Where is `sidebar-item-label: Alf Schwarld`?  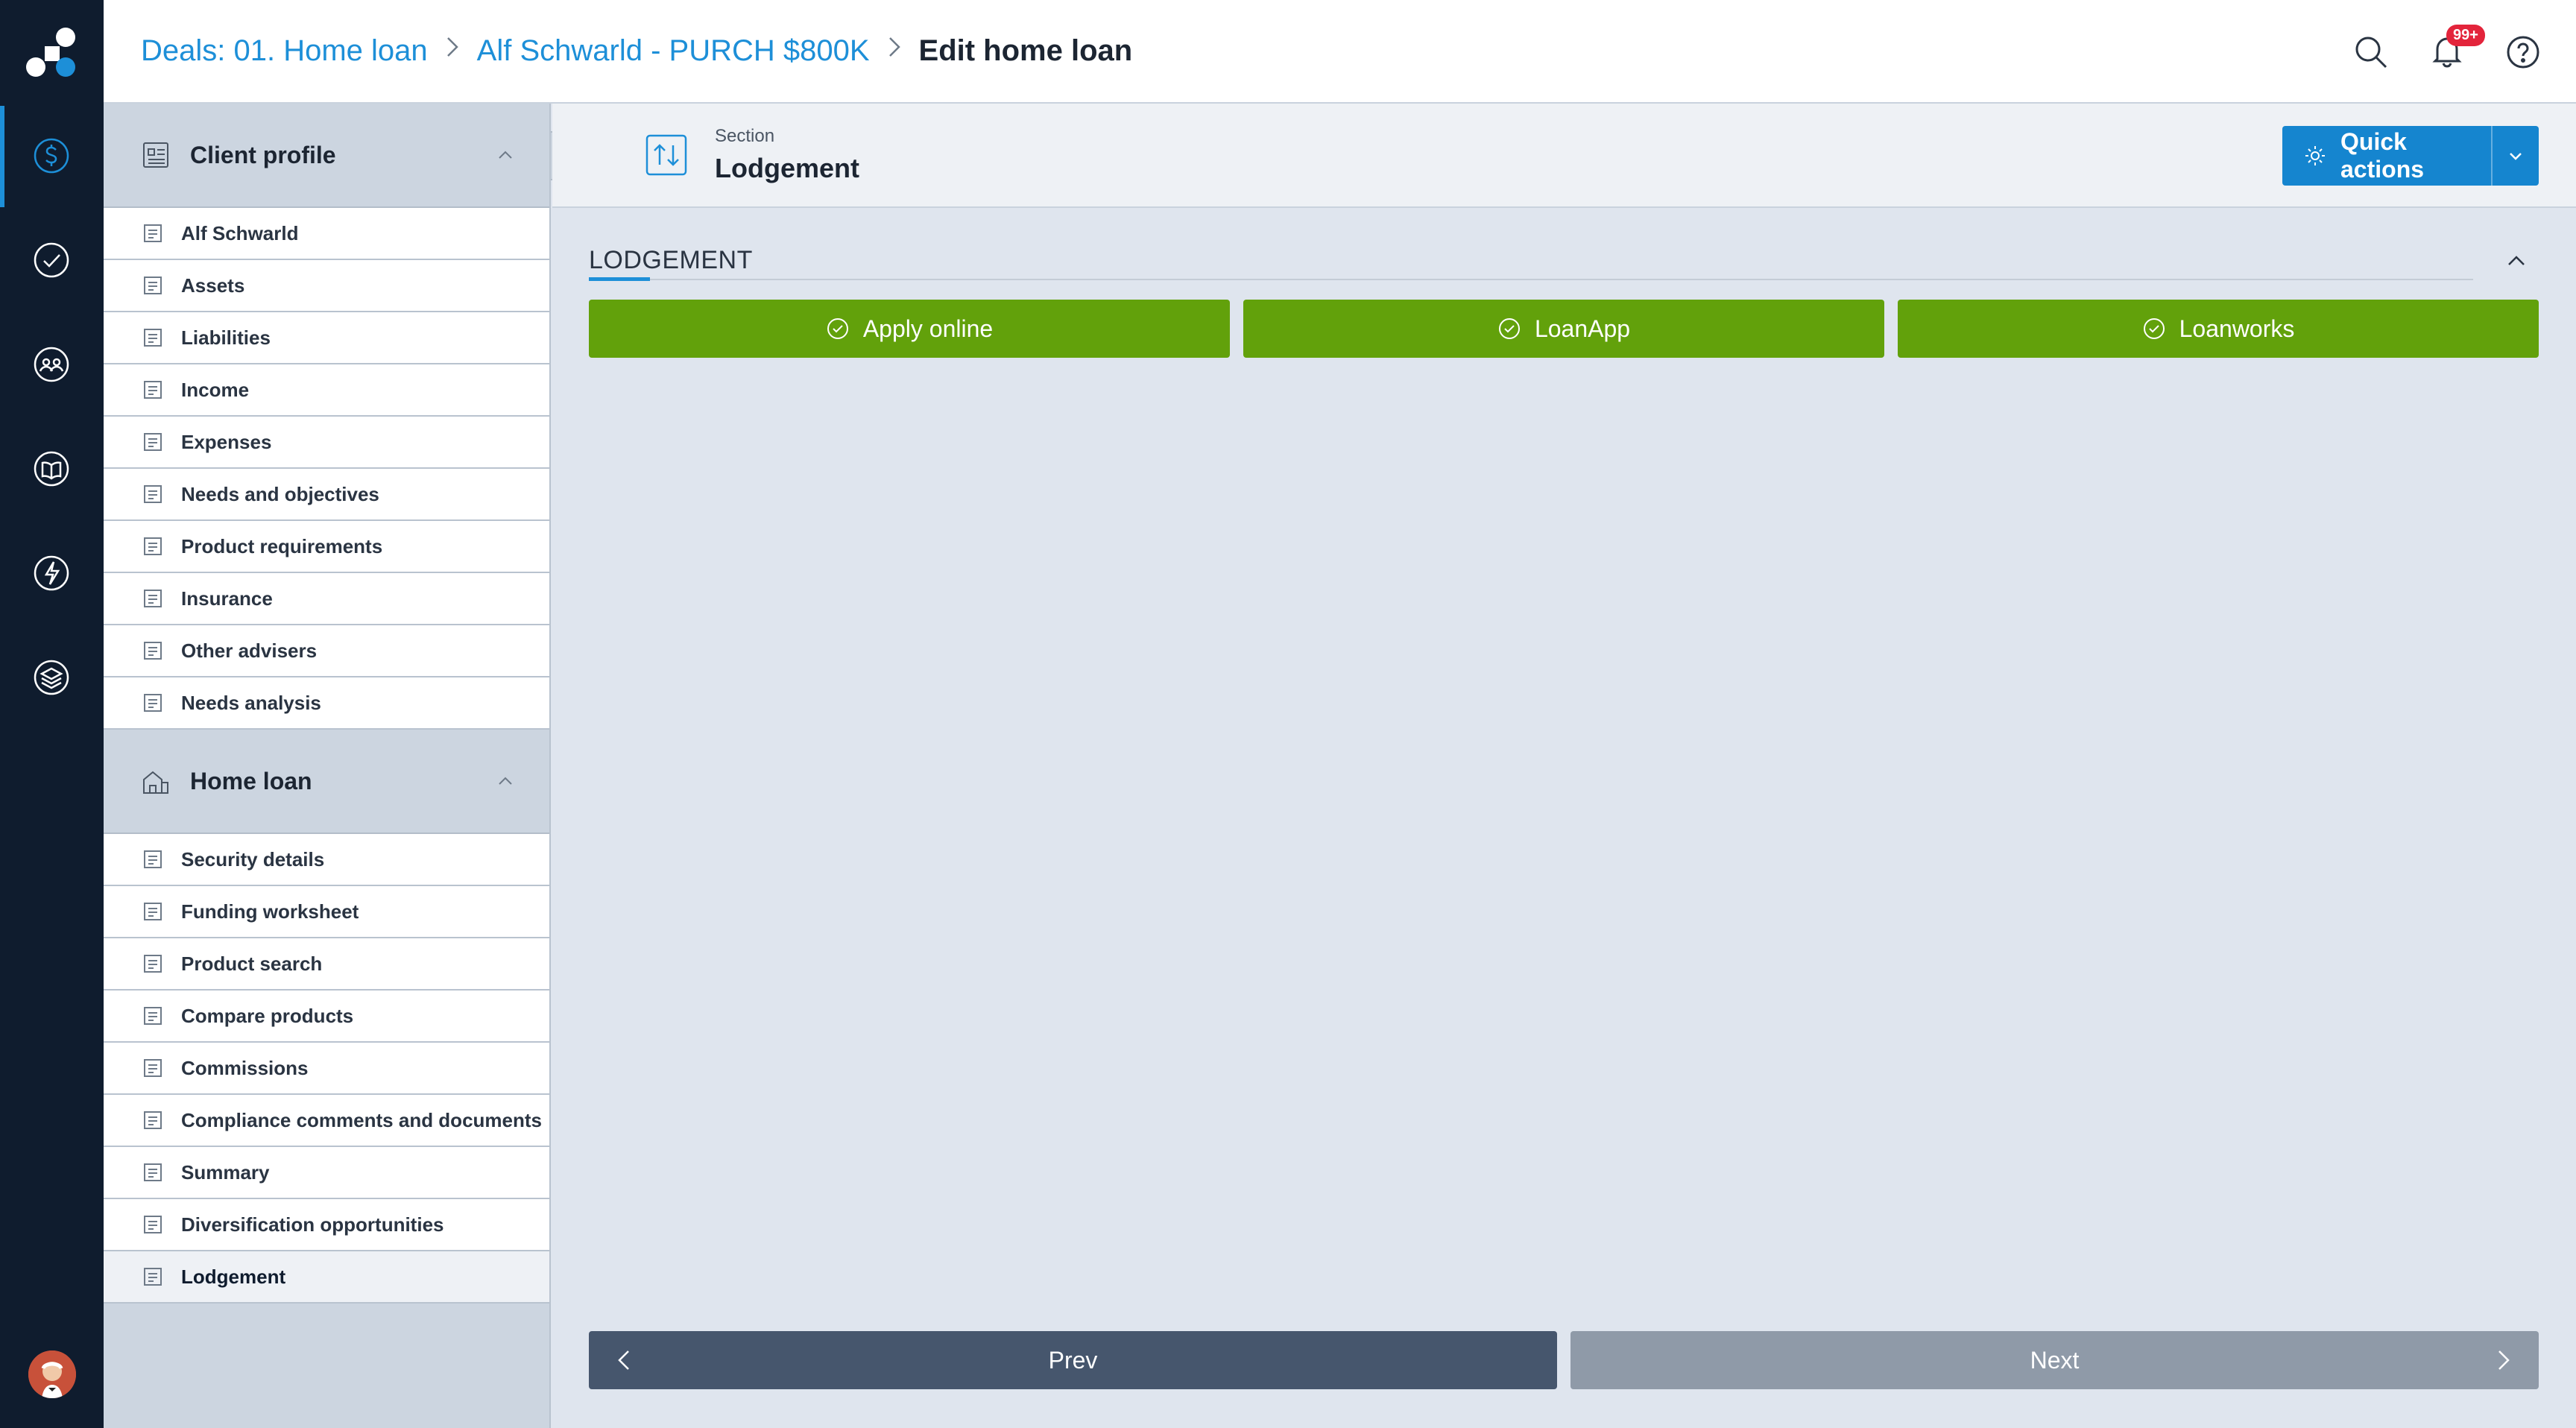 sidebar-item-label: Alf Schwarld is located at coordinates (240, 232).